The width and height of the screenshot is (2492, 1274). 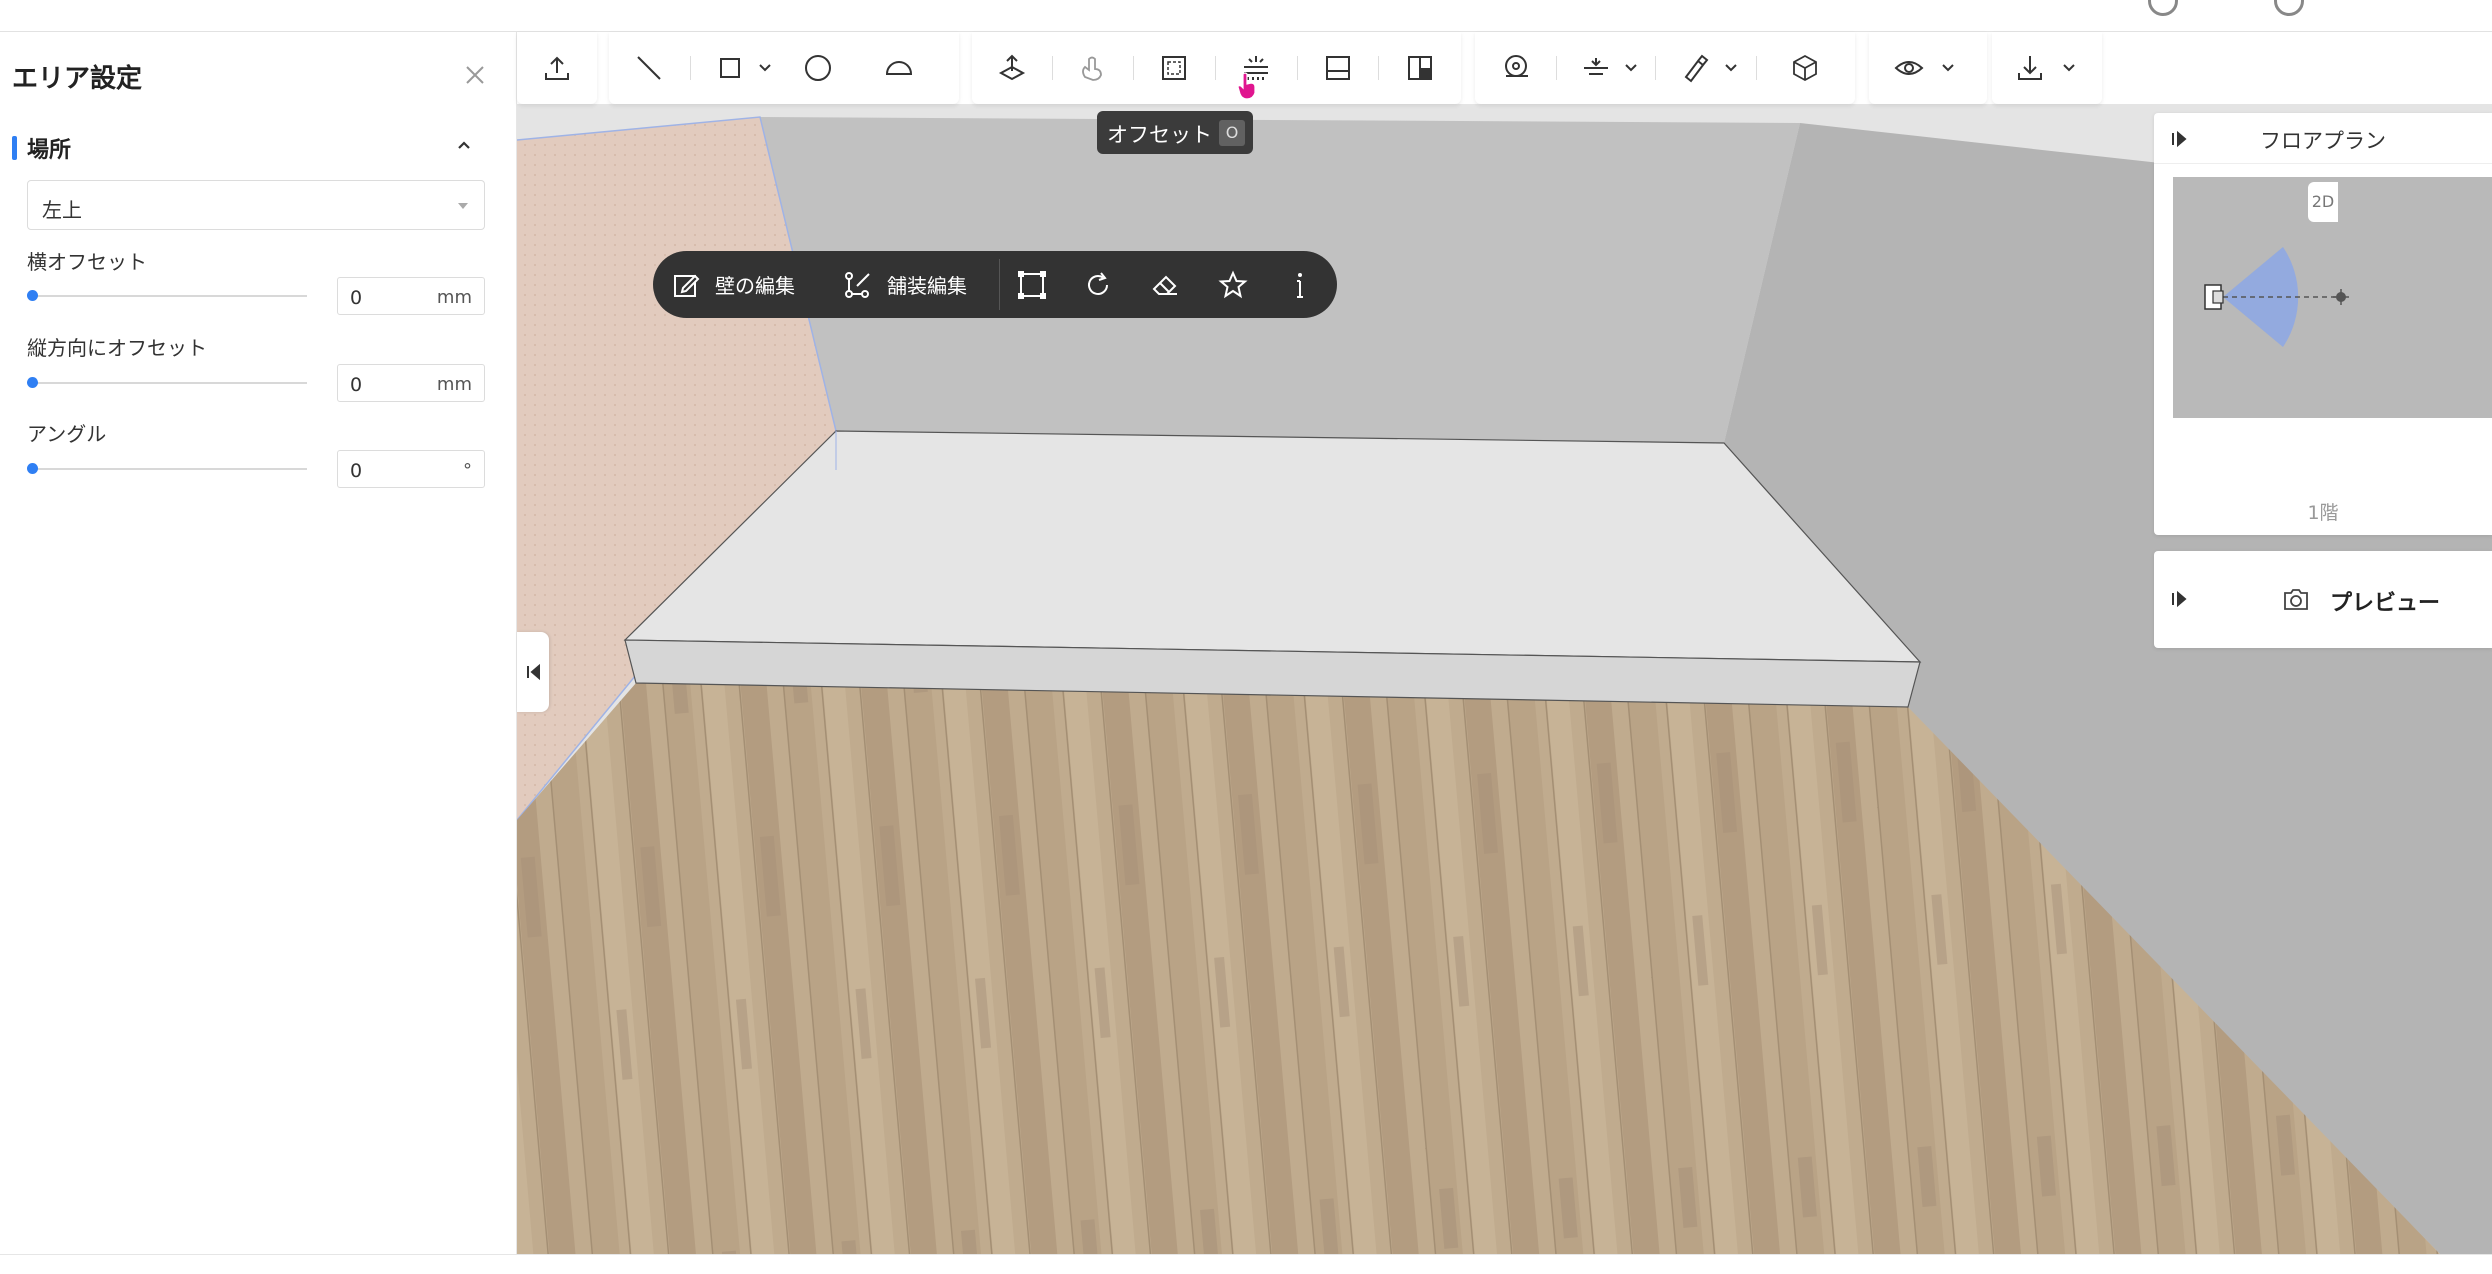 What do you see at coordinates (356, 385) in the screenshot?
I see `vertical-offset-value: 0` at bounding box center [356, 385].